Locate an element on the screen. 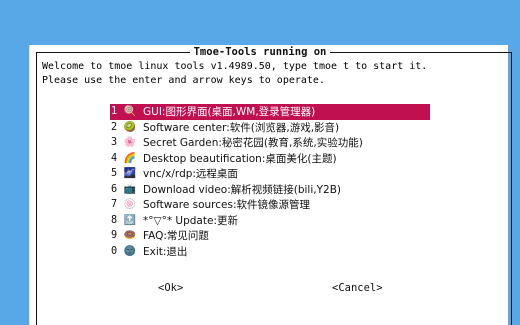  dialog-title-bar: Tmoe-Tools running on is located at coordinates (260, 52).